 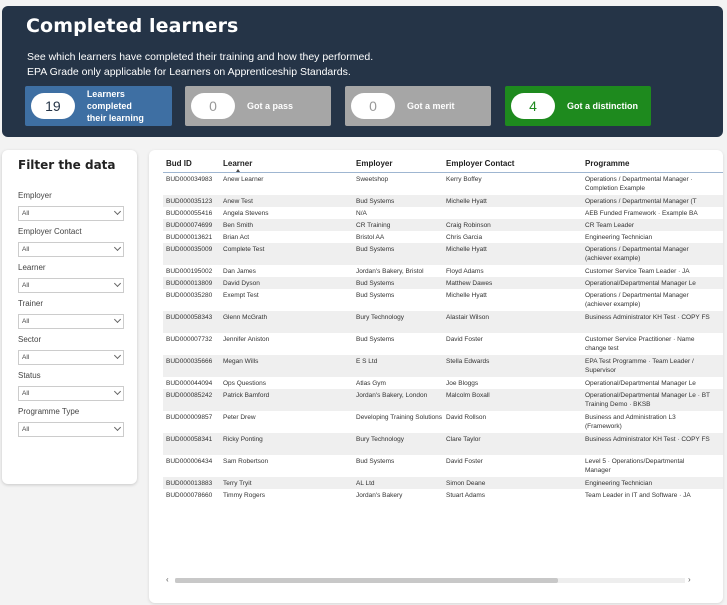 What do you see at coordinates (288, 163) in the screenshot?
I see `column-header-learner: Learner` at bounding box center [288, 163].